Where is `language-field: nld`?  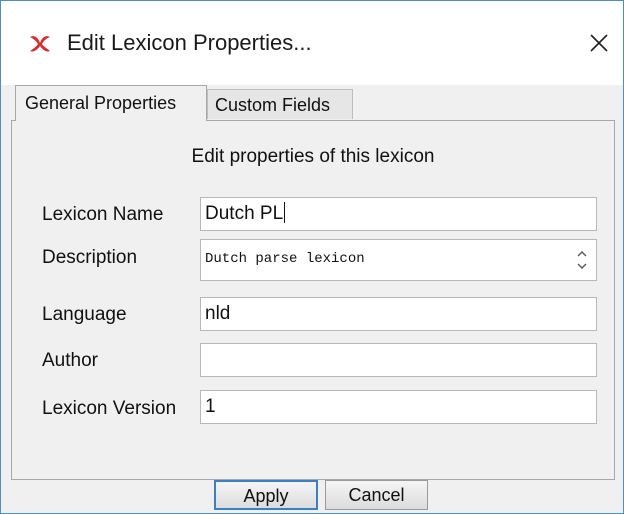
language-field: nld is located at coordinates (398, 314).